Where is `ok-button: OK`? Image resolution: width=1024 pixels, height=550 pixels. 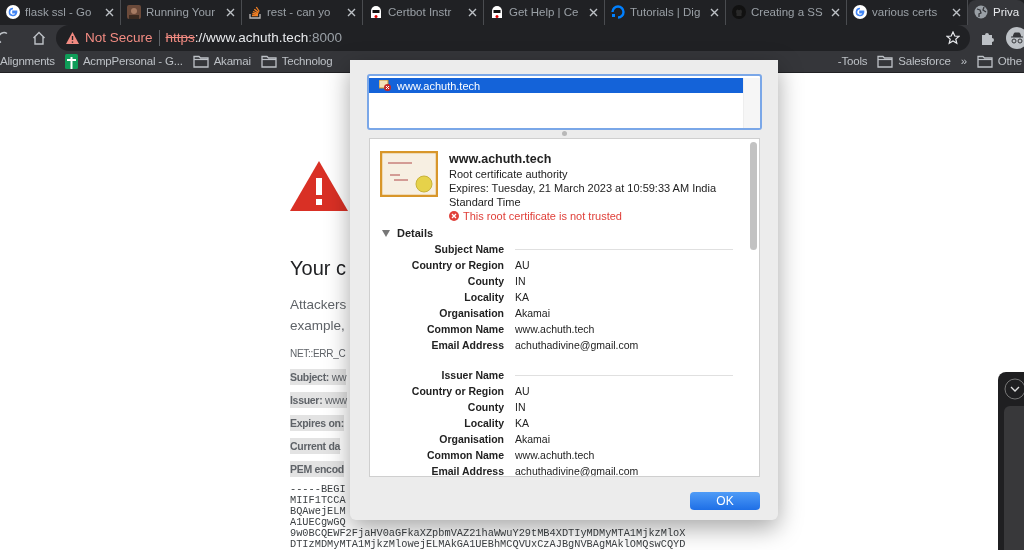
ok-button: OK is located at coordinates (725, 501).